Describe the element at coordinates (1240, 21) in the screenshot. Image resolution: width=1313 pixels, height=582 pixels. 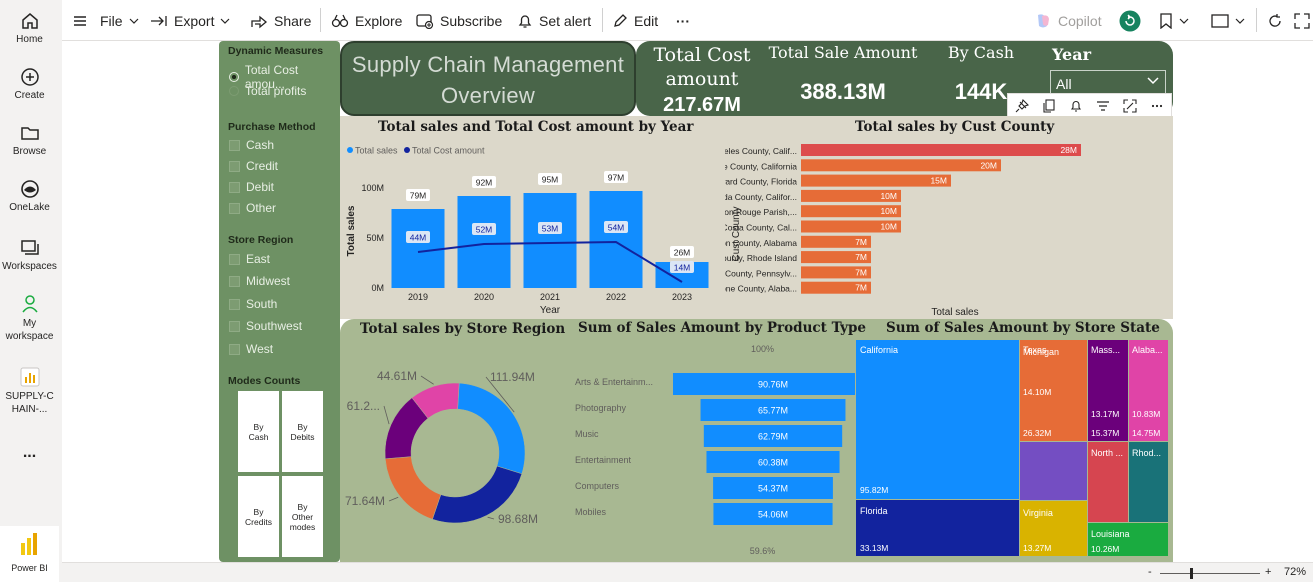
I see `chevron-down-icon` at that location.